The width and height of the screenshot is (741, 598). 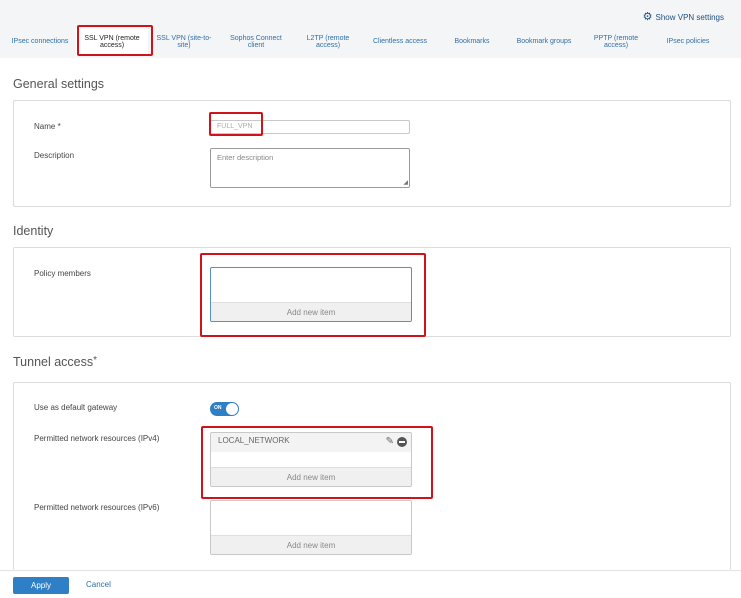 I want to click on tab-ssl-vpn-site-to-site: SSL VPN (site-to-site), so click(x=184, y=42).